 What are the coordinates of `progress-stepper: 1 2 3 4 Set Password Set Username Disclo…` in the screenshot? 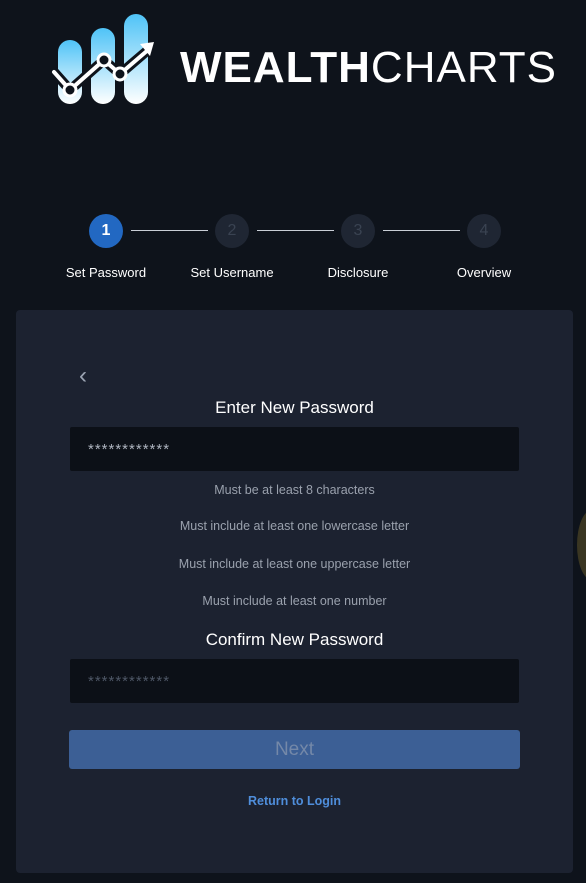 It's located at (293, 252).